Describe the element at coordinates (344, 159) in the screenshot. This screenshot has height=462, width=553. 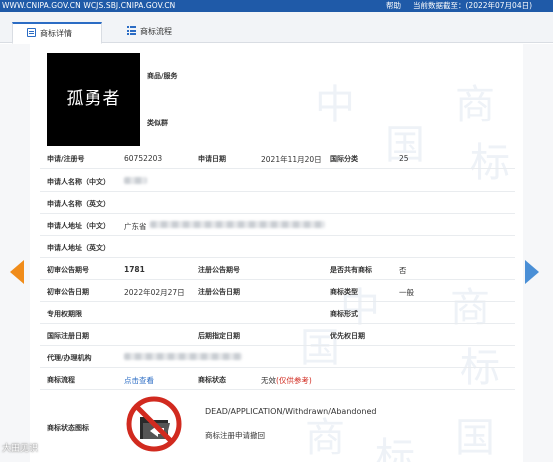
I see `intl-class-label: 国际分类` at that location.